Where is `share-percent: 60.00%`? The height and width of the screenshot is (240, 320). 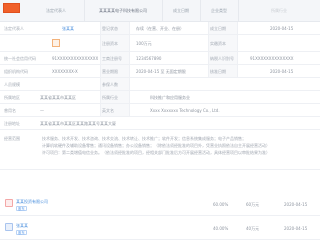 share-percent: 60.00% is located at coordinates (221, 204).